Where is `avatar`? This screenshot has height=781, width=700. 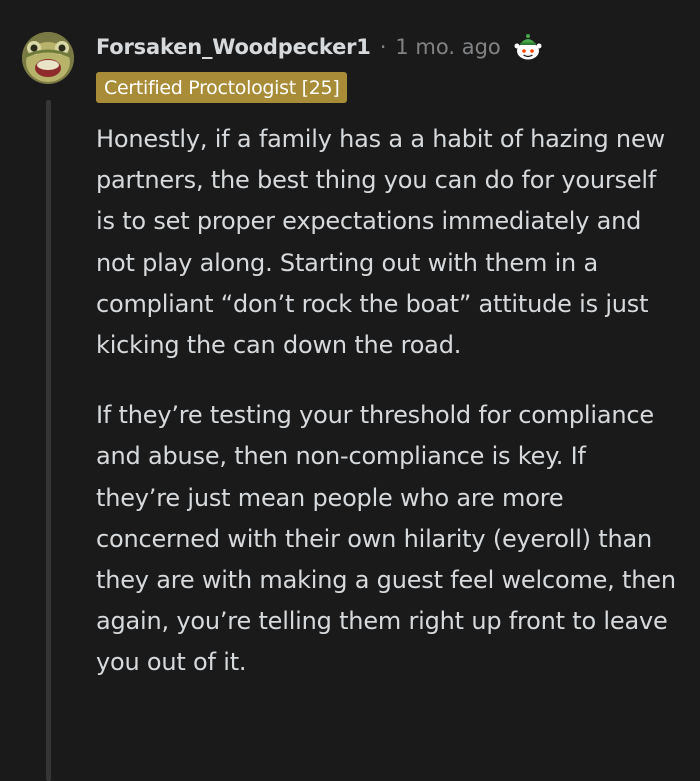 avatar is located at coordinates (48, 58).